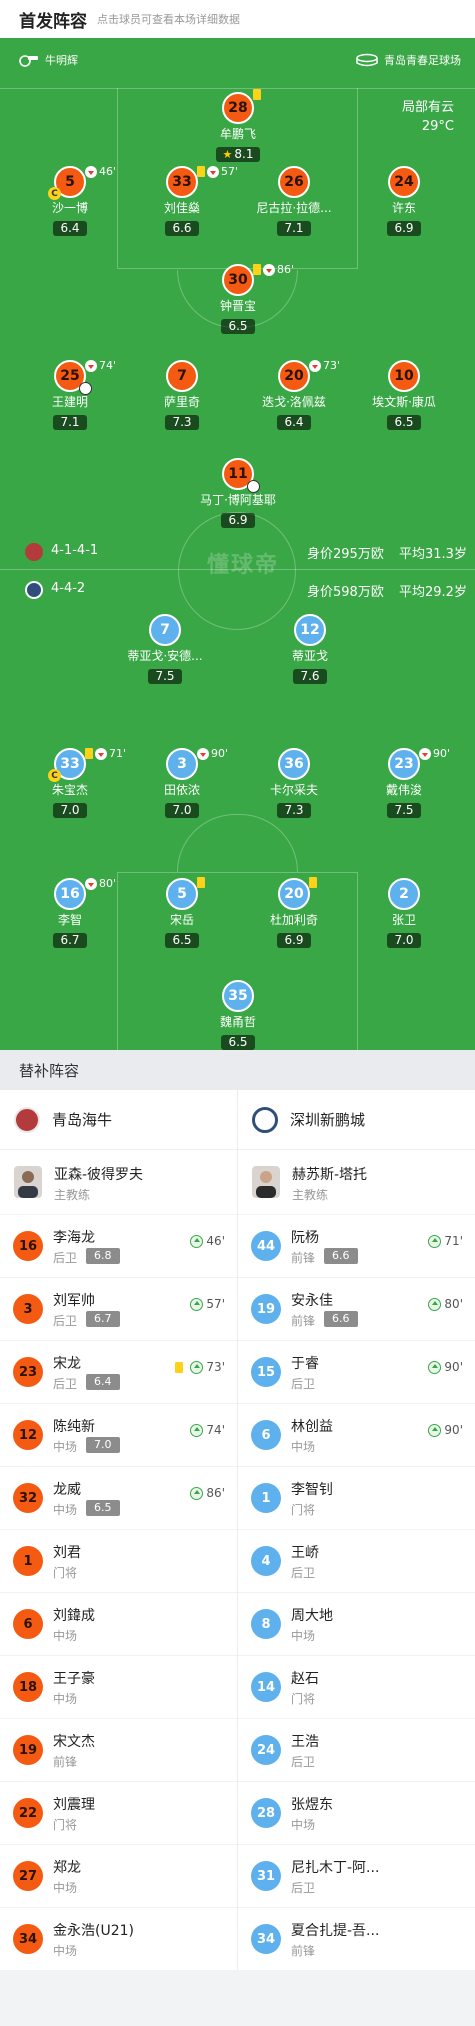 The height and width of the screenshot is (2026, 475). I want to click on home-player-11: 11 马丁·博阿基耶 6.9, so click(238, 493).